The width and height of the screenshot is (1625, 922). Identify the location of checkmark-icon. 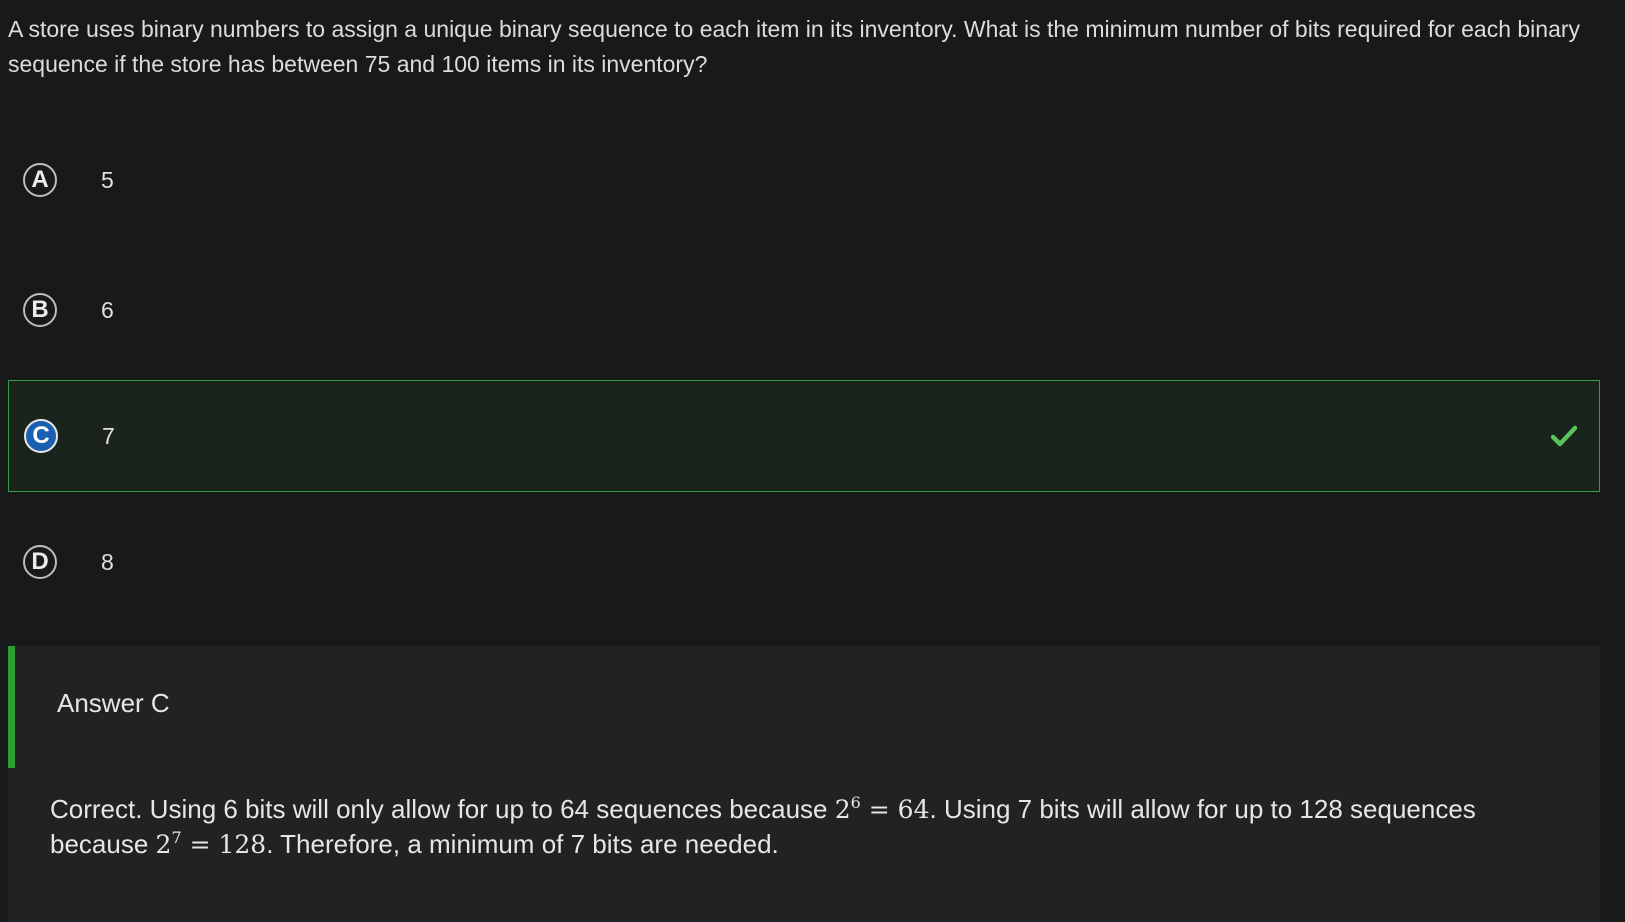
(1564, 436).